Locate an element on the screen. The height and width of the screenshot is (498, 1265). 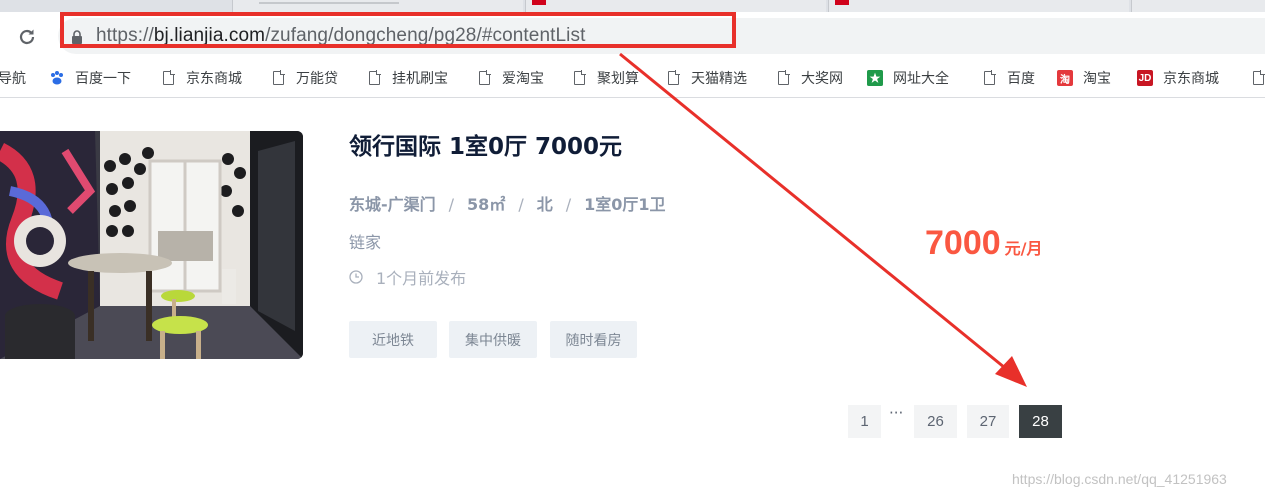
listing-photo is located at coordinates (151, 245).